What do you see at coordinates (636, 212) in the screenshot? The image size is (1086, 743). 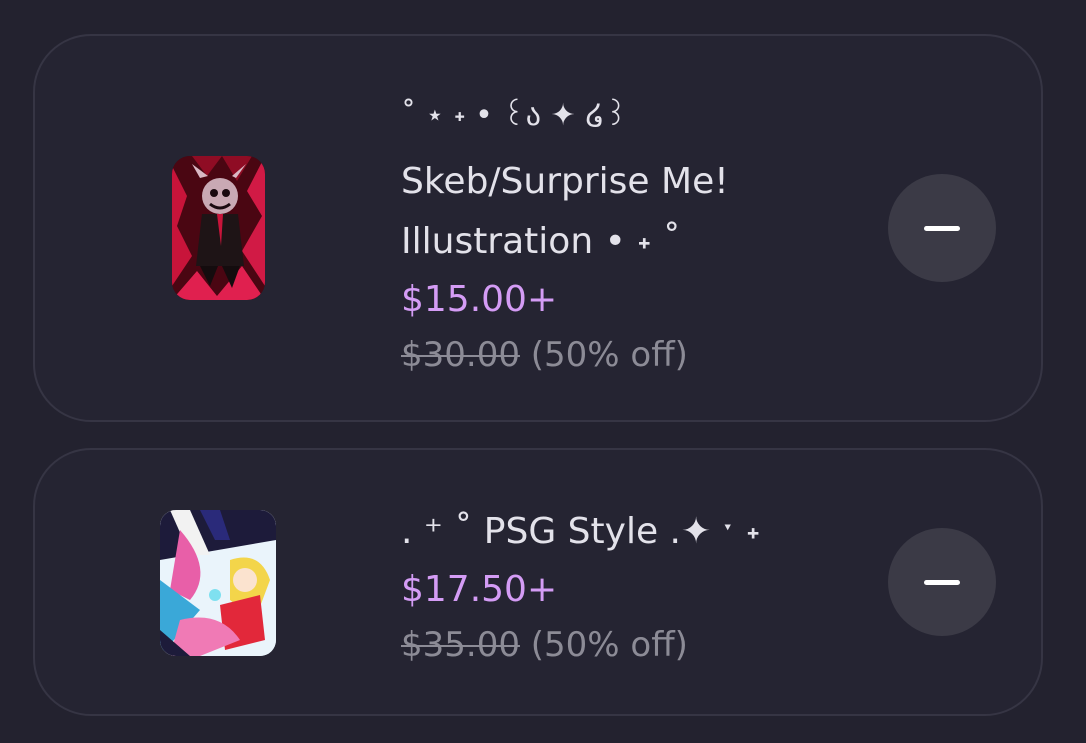 I see `item-title: Skeb/Surprise Me! Illustration • ˖ ˚` at bounding box center [636, 212].